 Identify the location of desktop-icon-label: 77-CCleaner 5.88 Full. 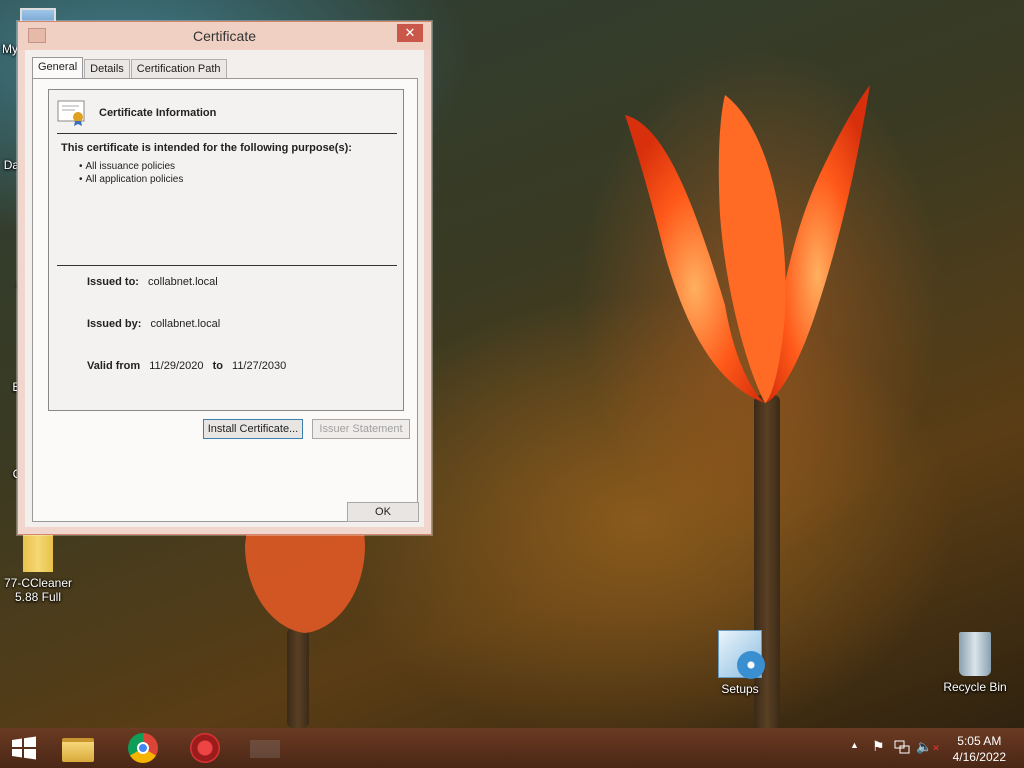
(38, 590).